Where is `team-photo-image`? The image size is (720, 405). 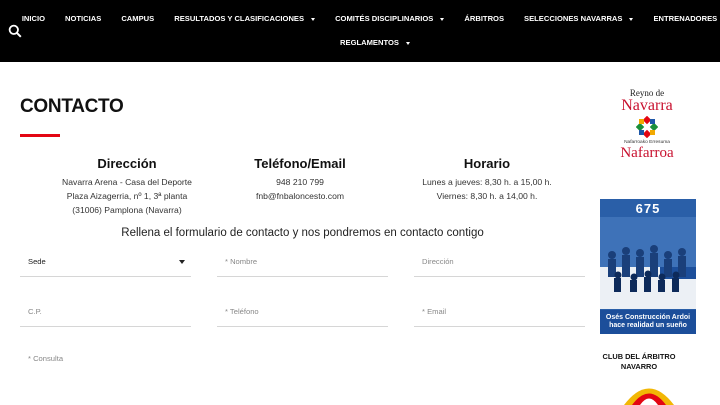 team-photo-image is located at coordinates (648, 263).